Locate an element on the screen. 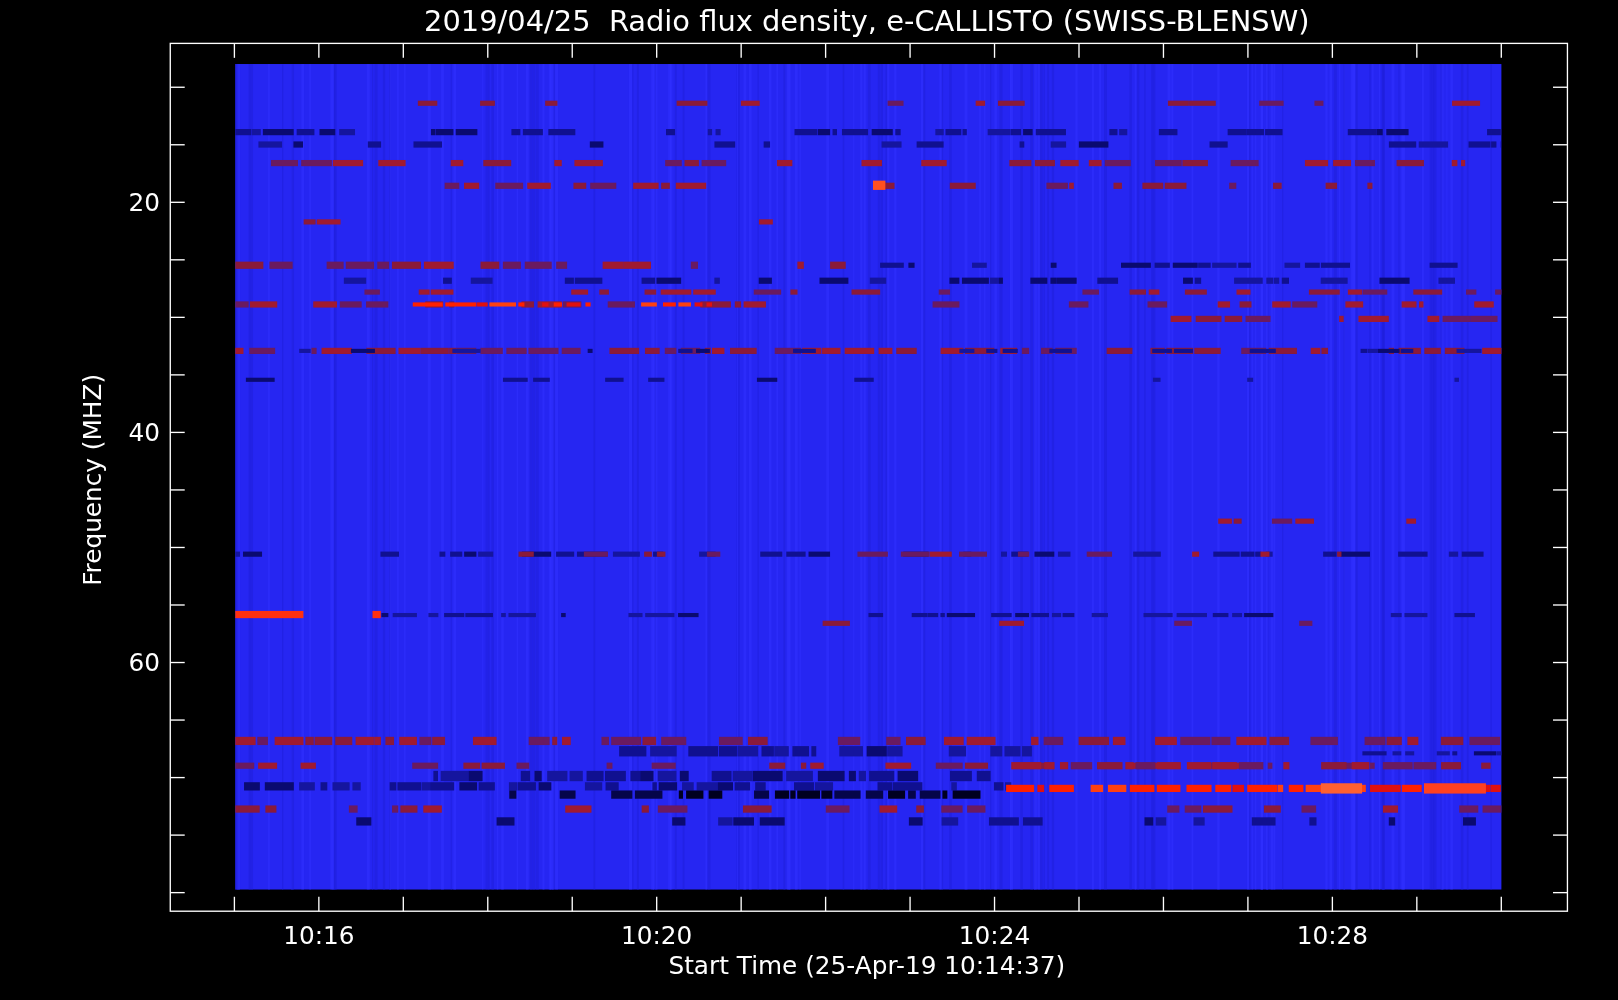 The height and width of the screenshot is (1000, 1618). tick-label: 20 is located at coordinates (144, 202).